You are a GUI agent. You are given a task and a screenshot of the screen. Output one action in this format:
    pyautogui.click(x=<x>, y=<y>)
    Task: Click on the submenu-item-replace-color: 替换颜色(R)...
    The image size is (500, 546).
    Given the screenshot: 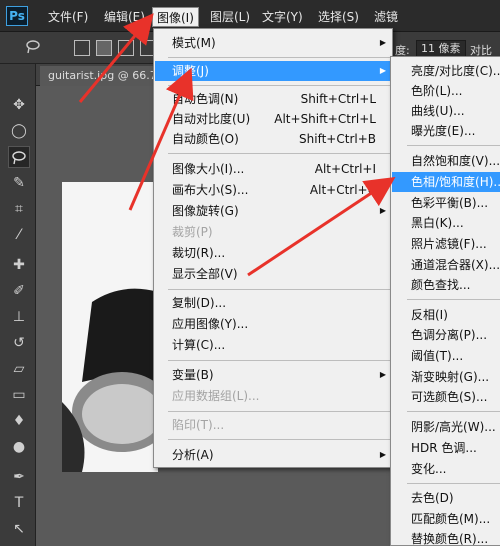 What is the action you would take?
    pyautogui.click(x=449, y=537)
    